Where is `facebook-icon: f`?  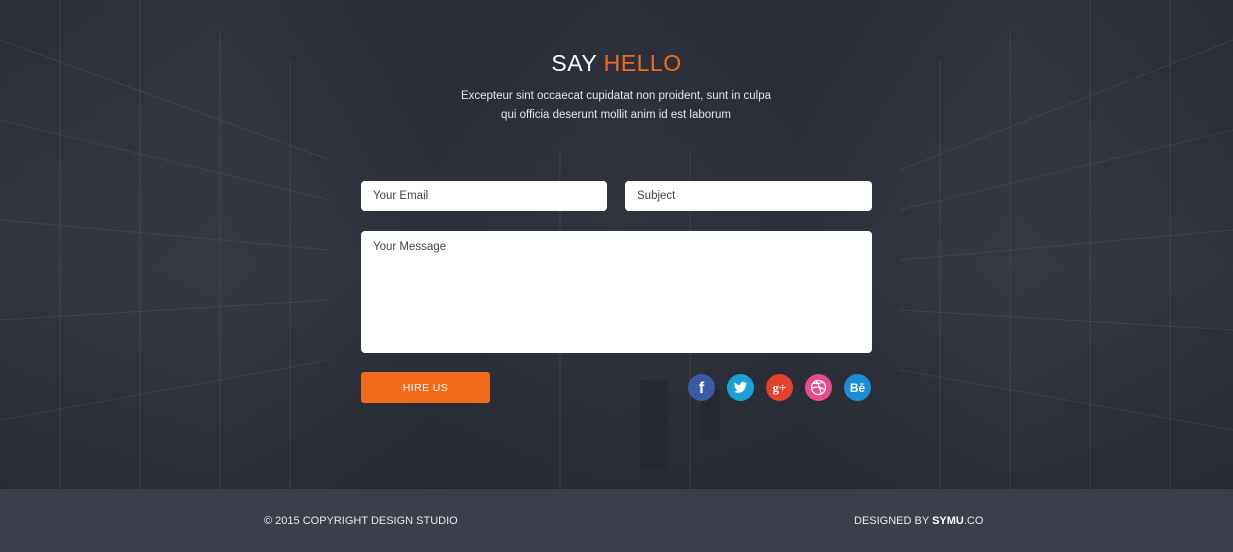 facebook-icon: f is located at coordinates (701, 387).